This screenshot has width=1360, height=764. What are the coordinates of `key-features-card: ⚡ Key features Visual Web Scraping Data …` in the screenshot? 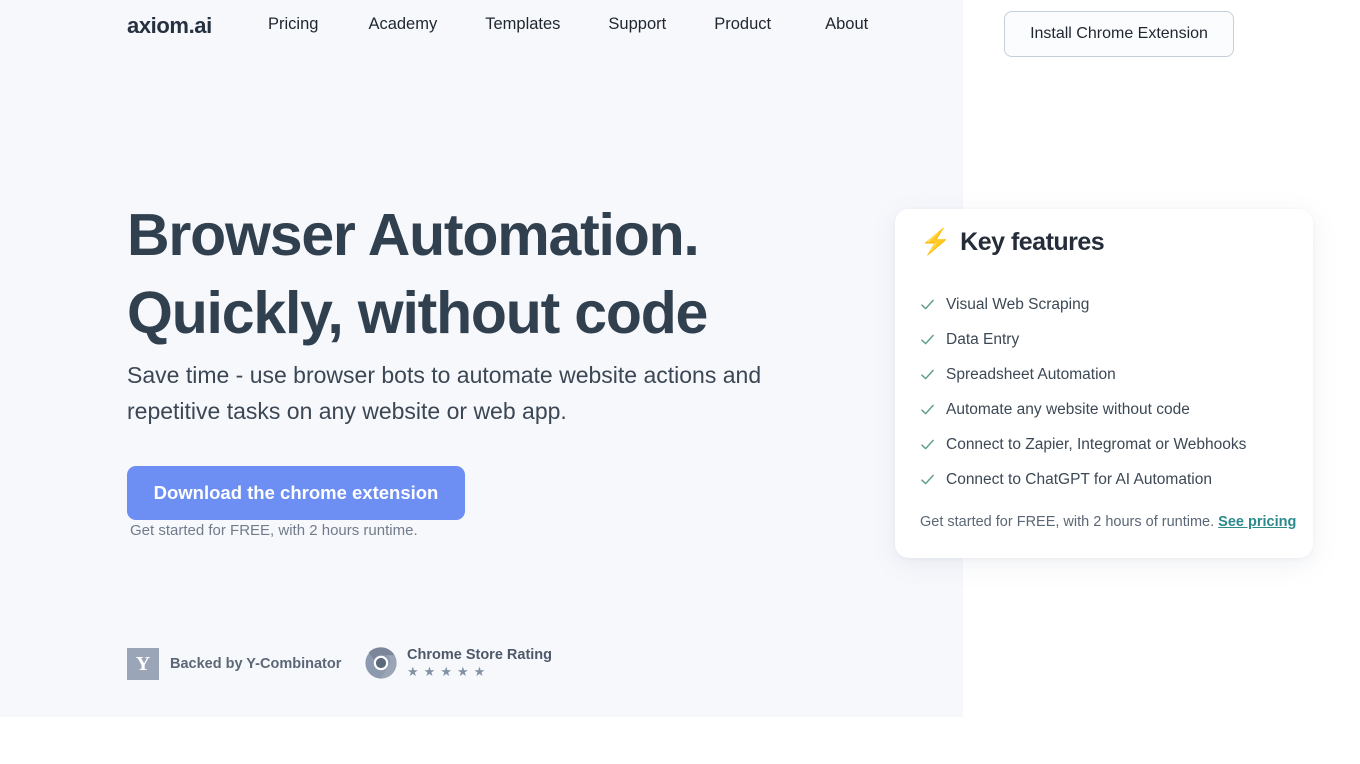 It's located at (1104, 383).